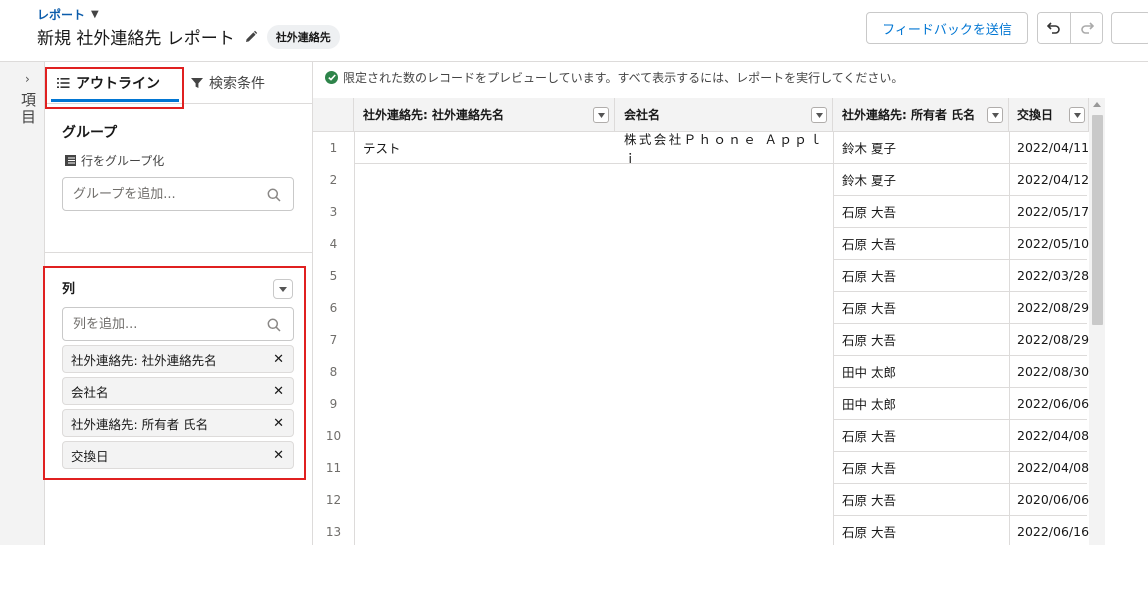  I want to click on table-row: 7 石原 大吾 2022/08/29, so click(730, 340).